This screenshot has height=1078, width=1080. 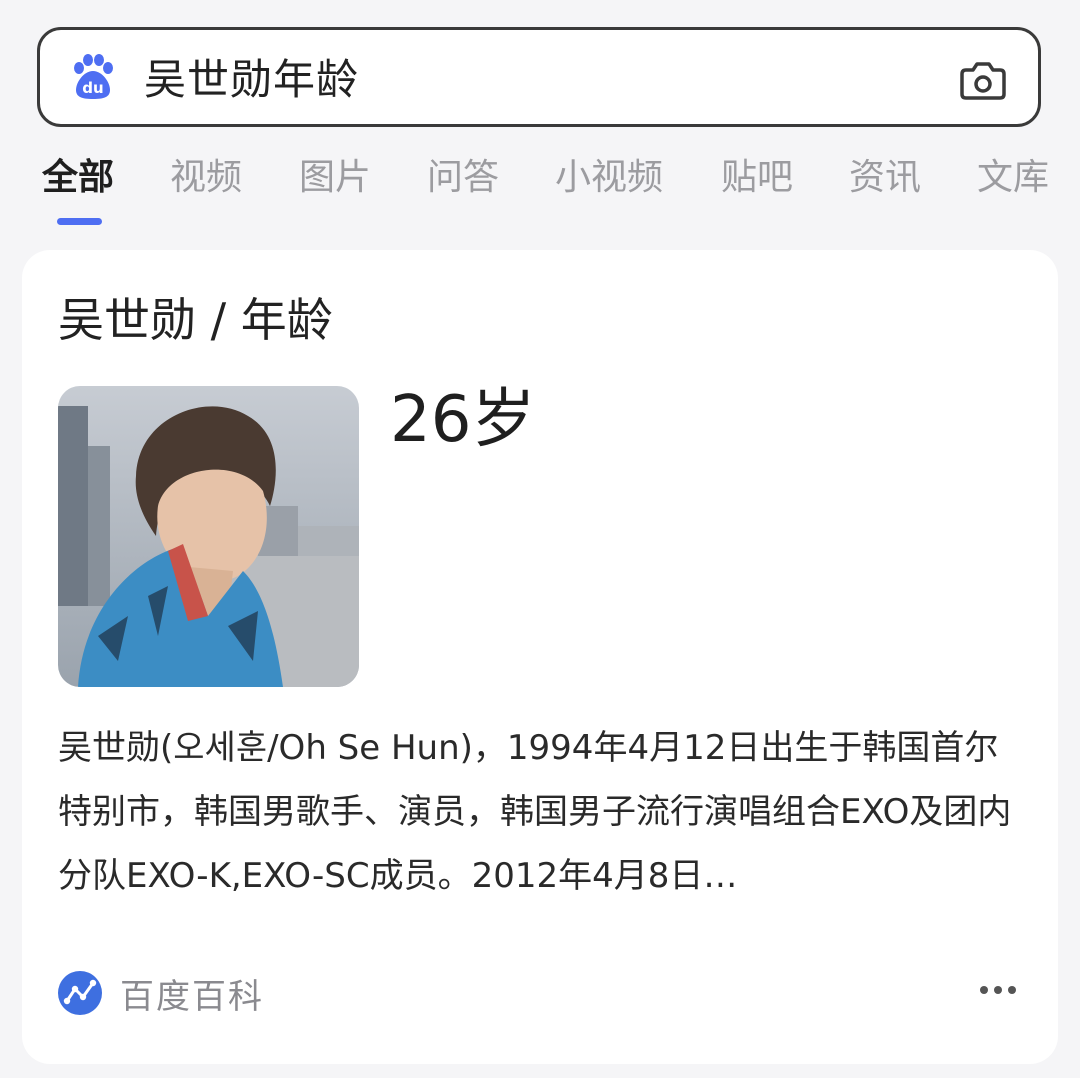 I want to click on more-dots-icon, so click(x=998, y=990).